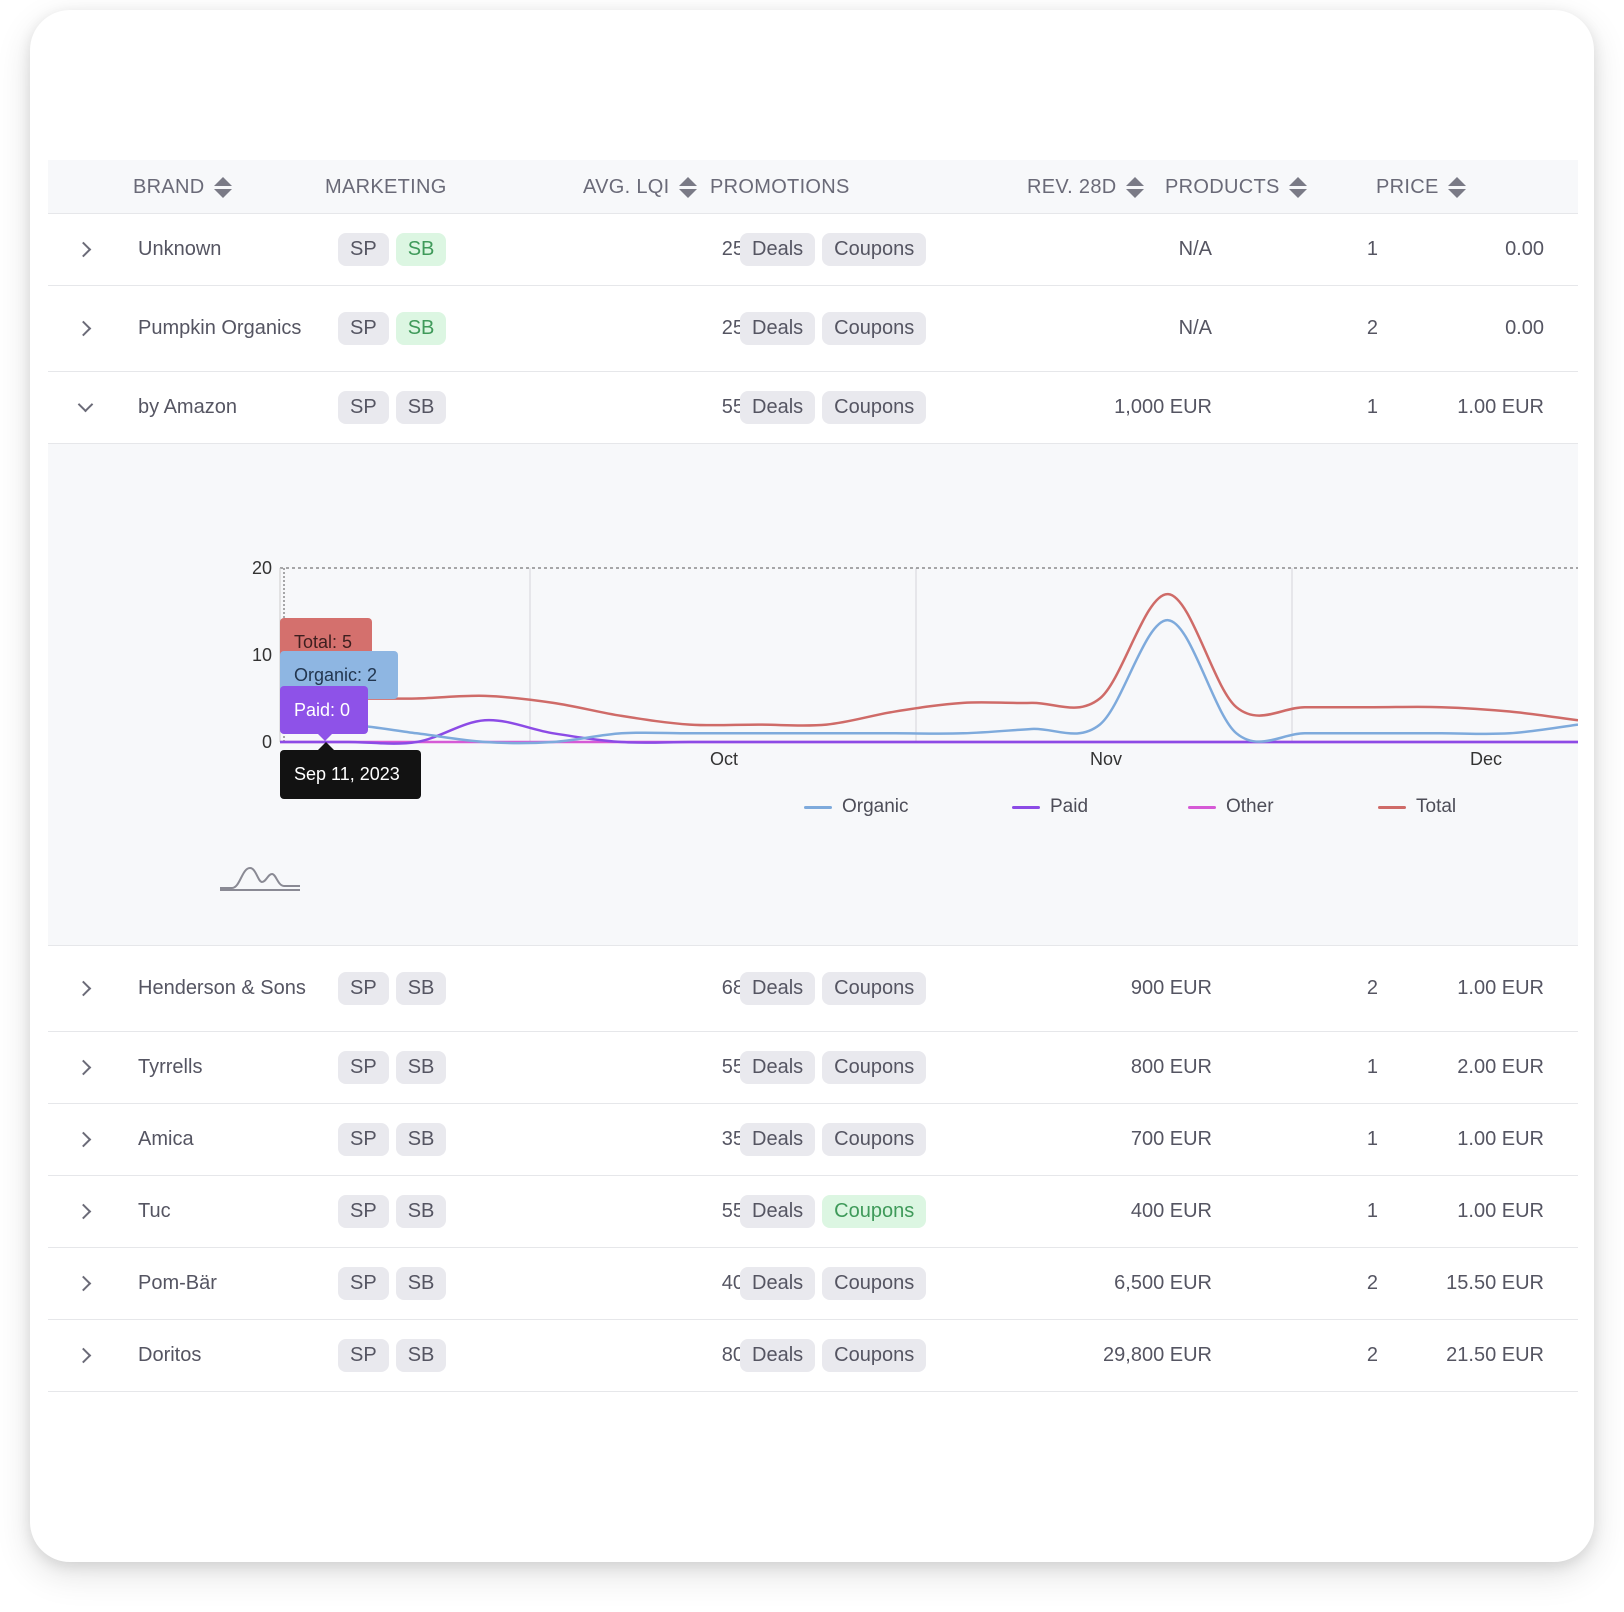  Describe the element at coordinates (875, 806) in the screenshot. I see `legend-label-organic: Organic` at that location.